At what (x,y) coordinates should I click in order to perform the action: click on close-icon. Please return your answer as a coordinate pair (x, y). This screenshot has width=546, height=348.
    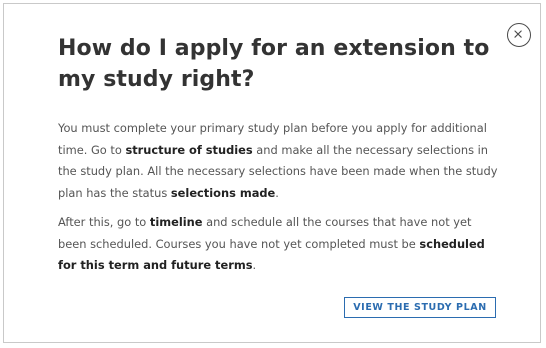
    Looking at the image, I should click on (518, 34).